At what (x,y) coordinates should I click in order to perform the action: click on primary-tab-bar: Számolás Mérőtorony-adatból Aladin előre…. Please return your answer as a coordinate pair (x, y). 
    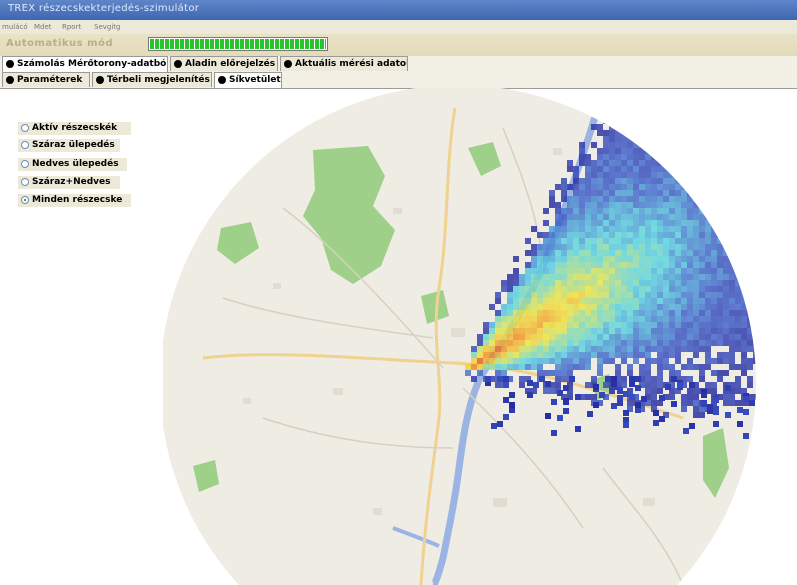
    Looking at the image, I should click on (398, 64).